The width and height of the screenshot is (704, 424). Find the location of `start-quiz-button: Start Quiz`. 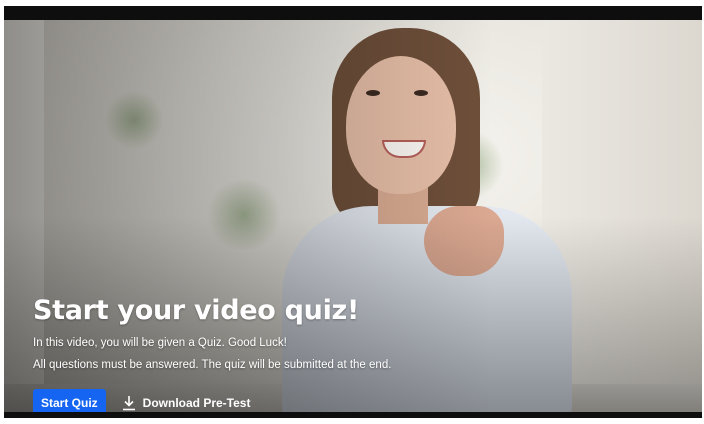

start-quiz-button: Start Quiz is located at coordinates (69, 400).